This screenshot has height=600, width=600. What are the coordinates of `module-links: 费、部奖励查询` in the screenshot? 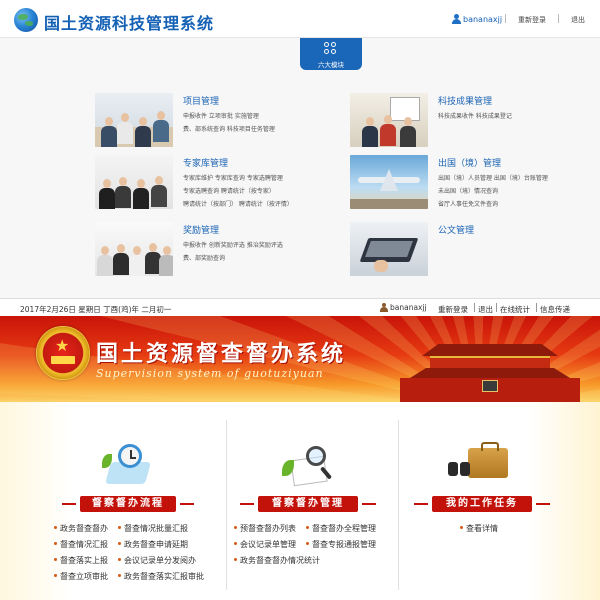 It's located at (204, 257).